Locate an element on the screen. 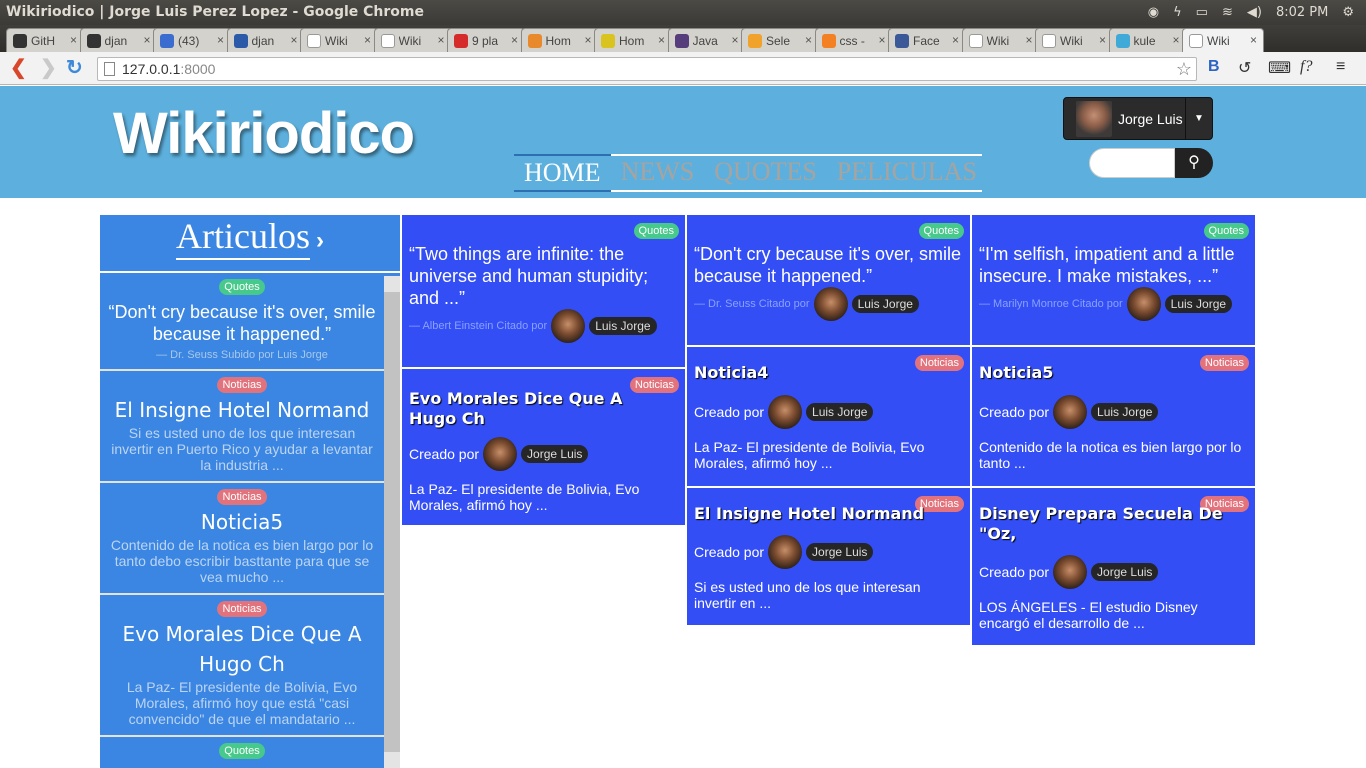 The width and height of the screenshot is (1366, 768). search-input is located at coordinates (1132, 163).